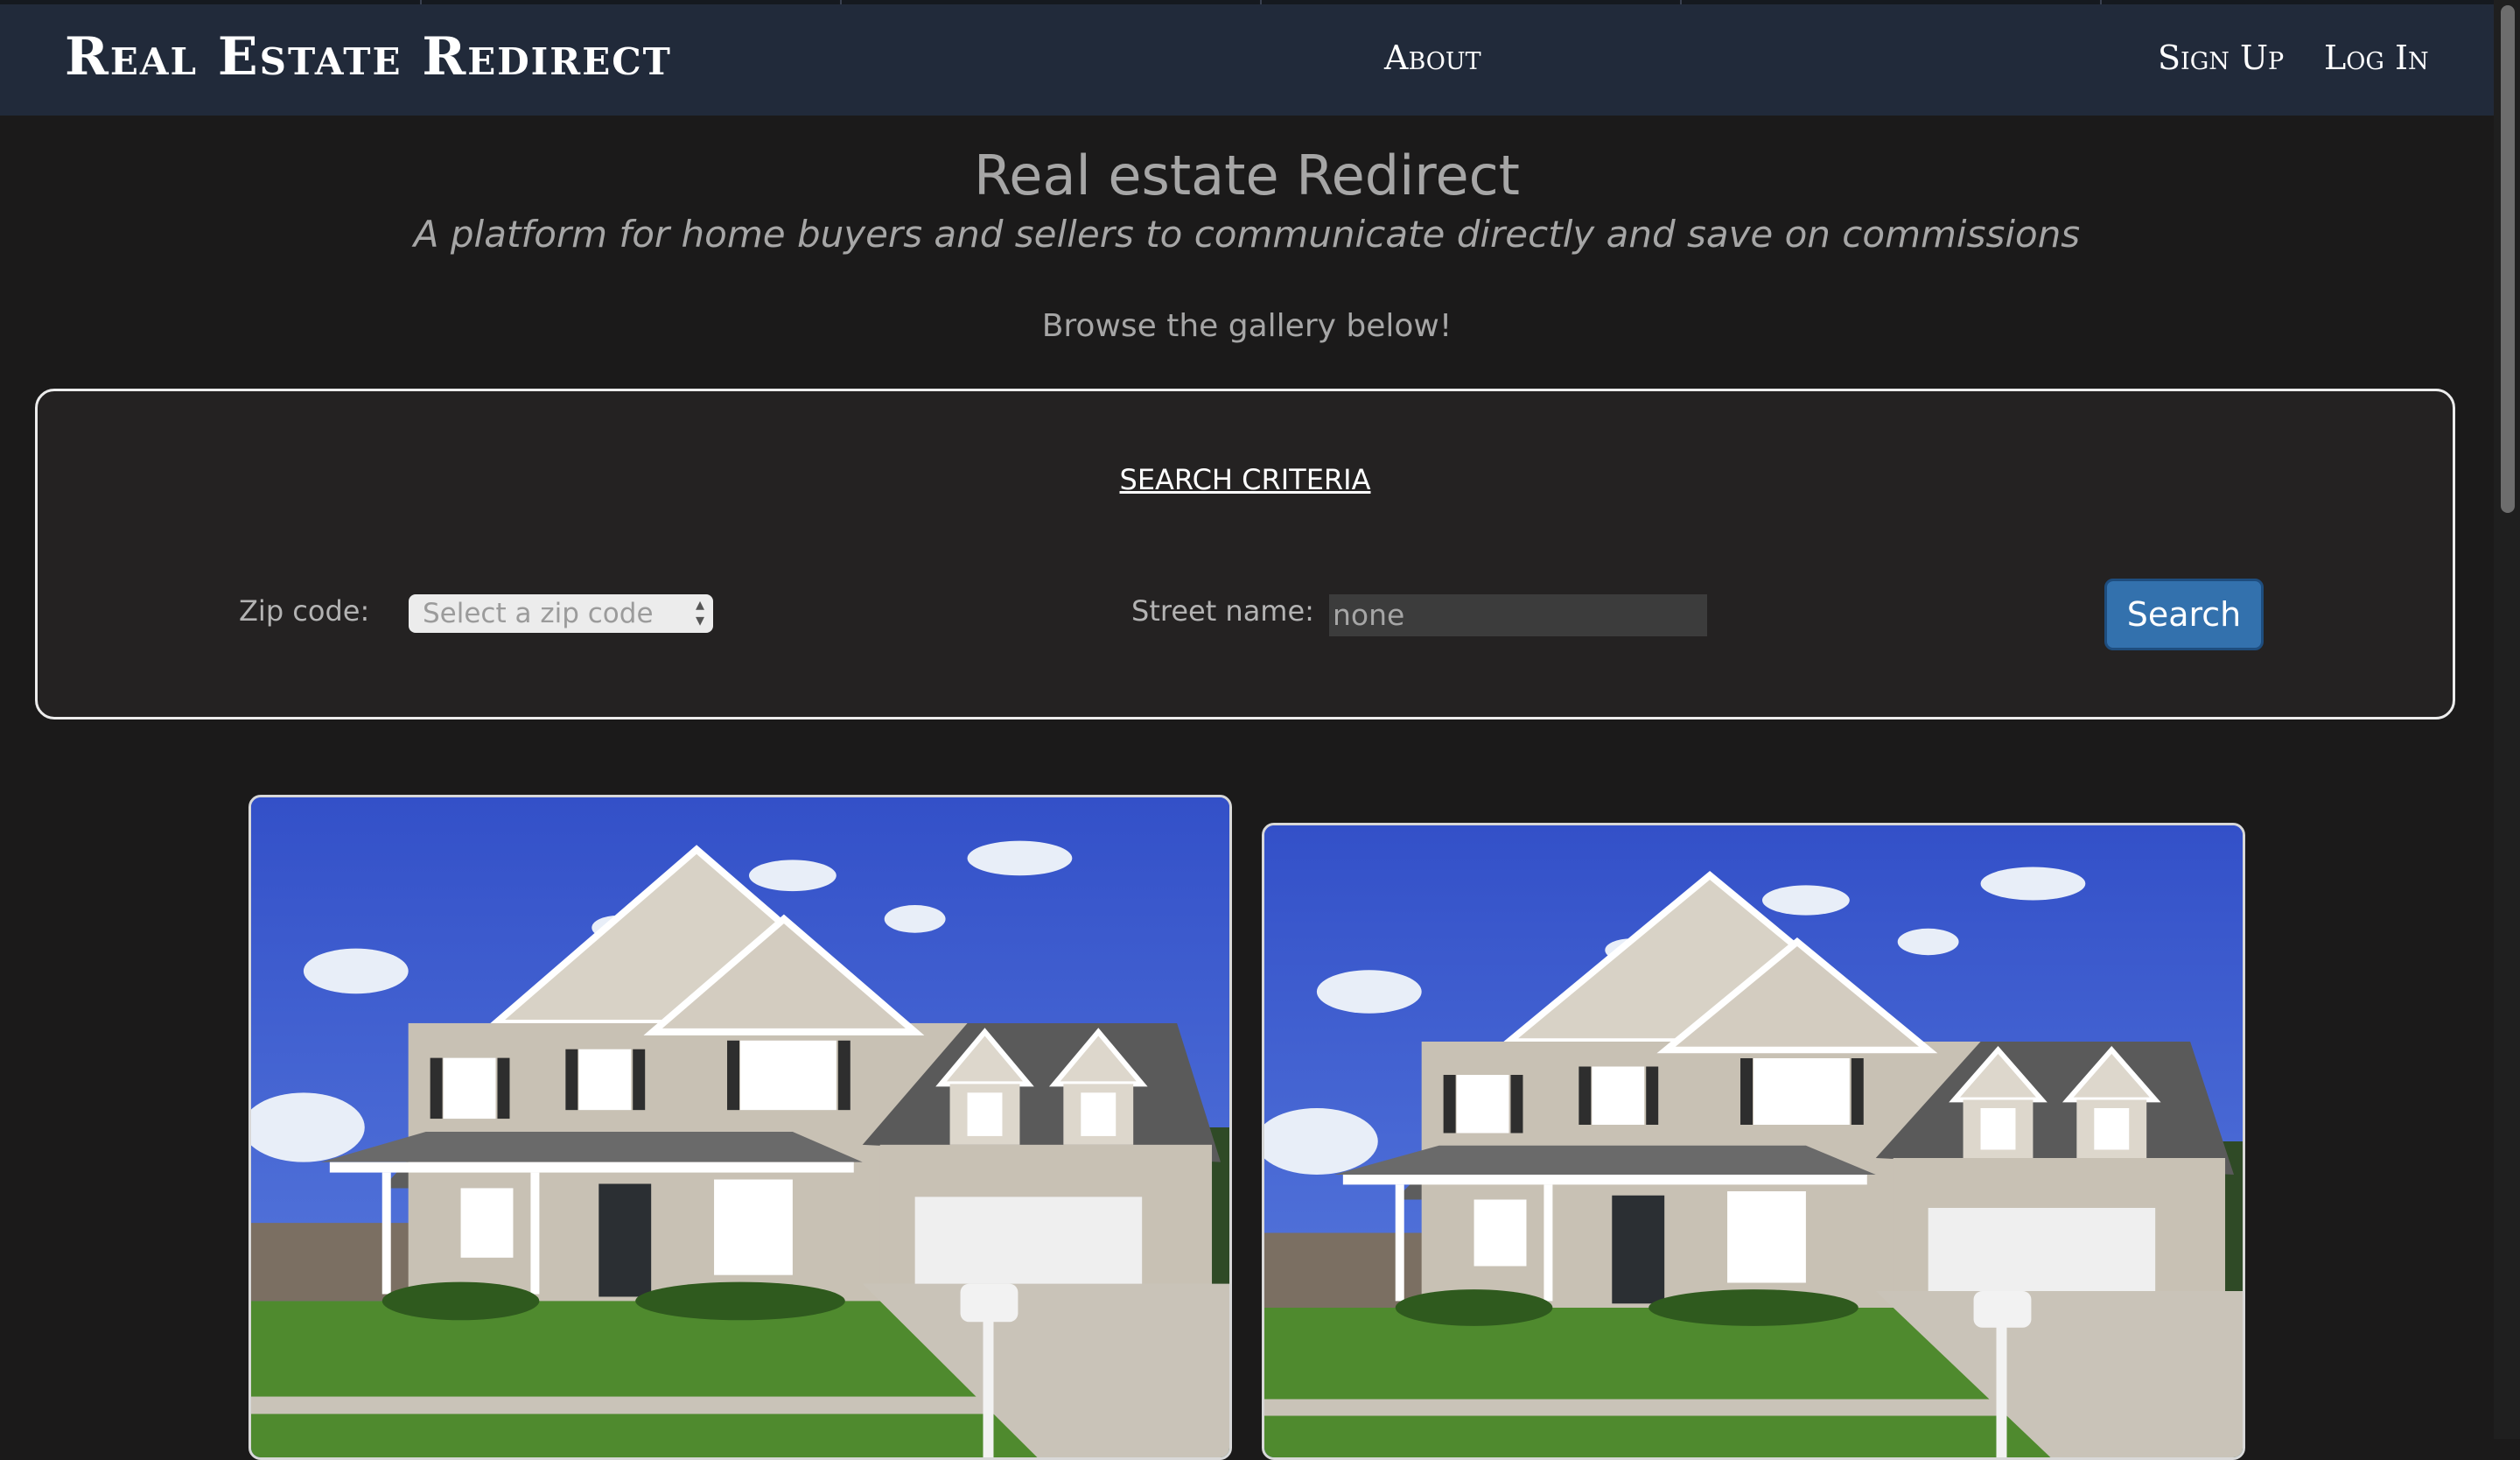 The width and height of the screenshot is (2520, 1460). What do you see at coordinates (1222, 611) in the screenshot?
I see `street-name-label: Street name:` at bounding box center [1222, 611].